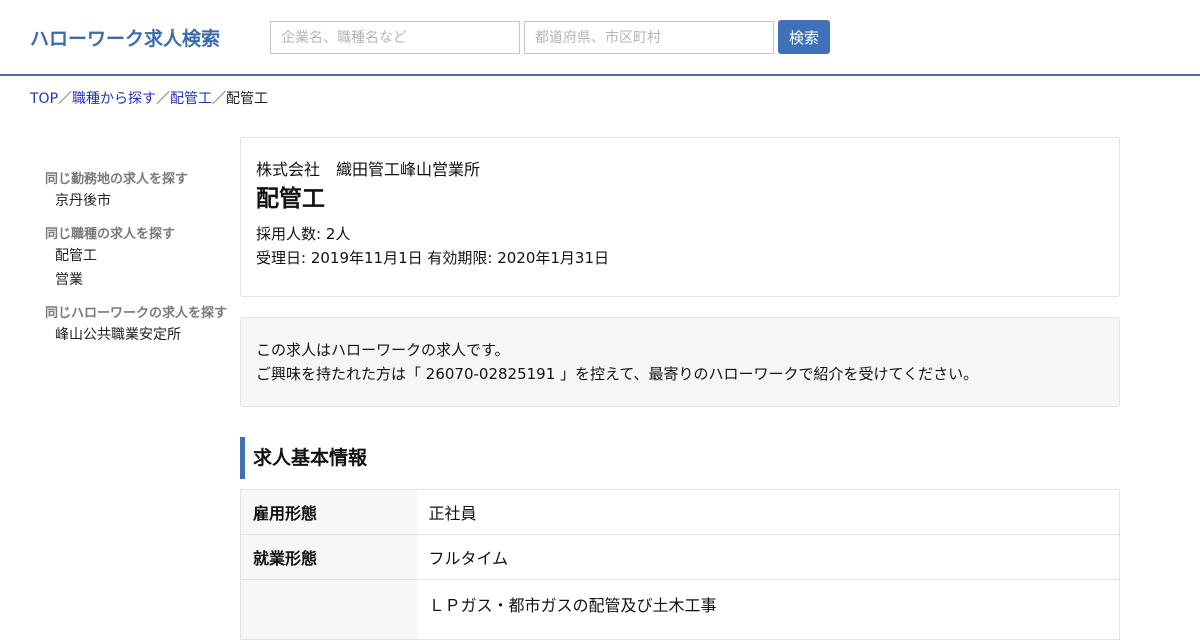 This screenshot has height=640, width=1200. I want to click on sidebar-group-occupation: 同じ職種の求人を探す 配管工 営業, so click(140, 256).